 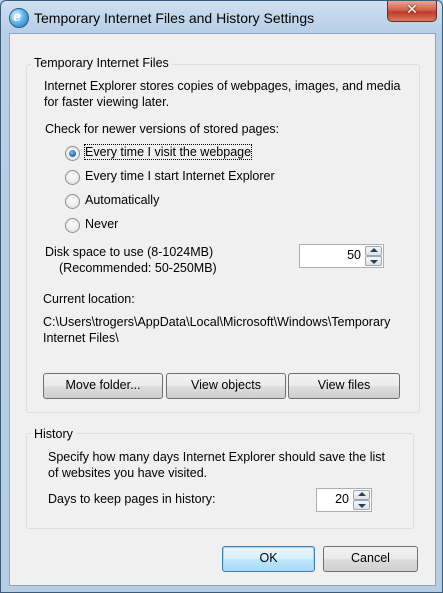 What do you see at coordinates (180, 176) in the screenshot?
I see `radio-label-every-start: Every time I start Internet Explorer` at bounding box center [180, 176].